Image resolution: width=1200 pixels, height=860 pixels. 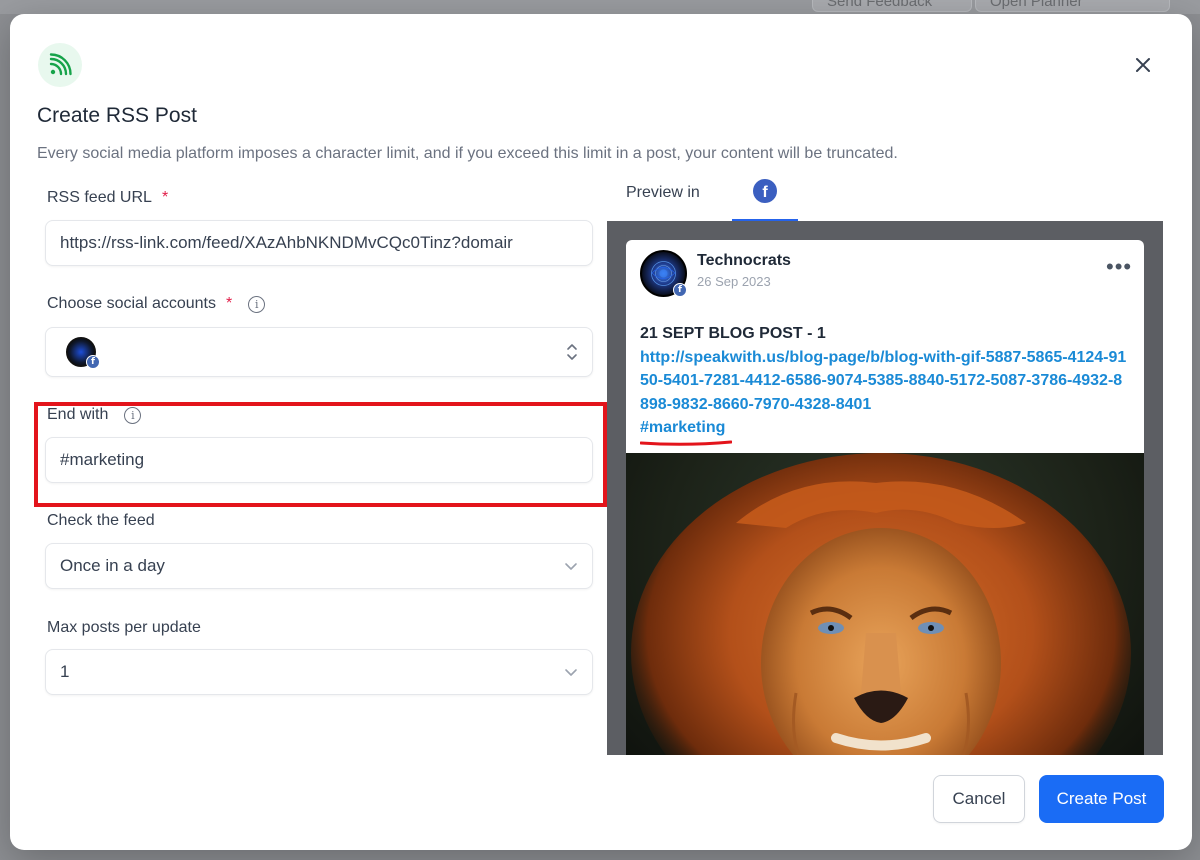 I want to click on end-with-input: #marketing, so click(x=319, y=460).